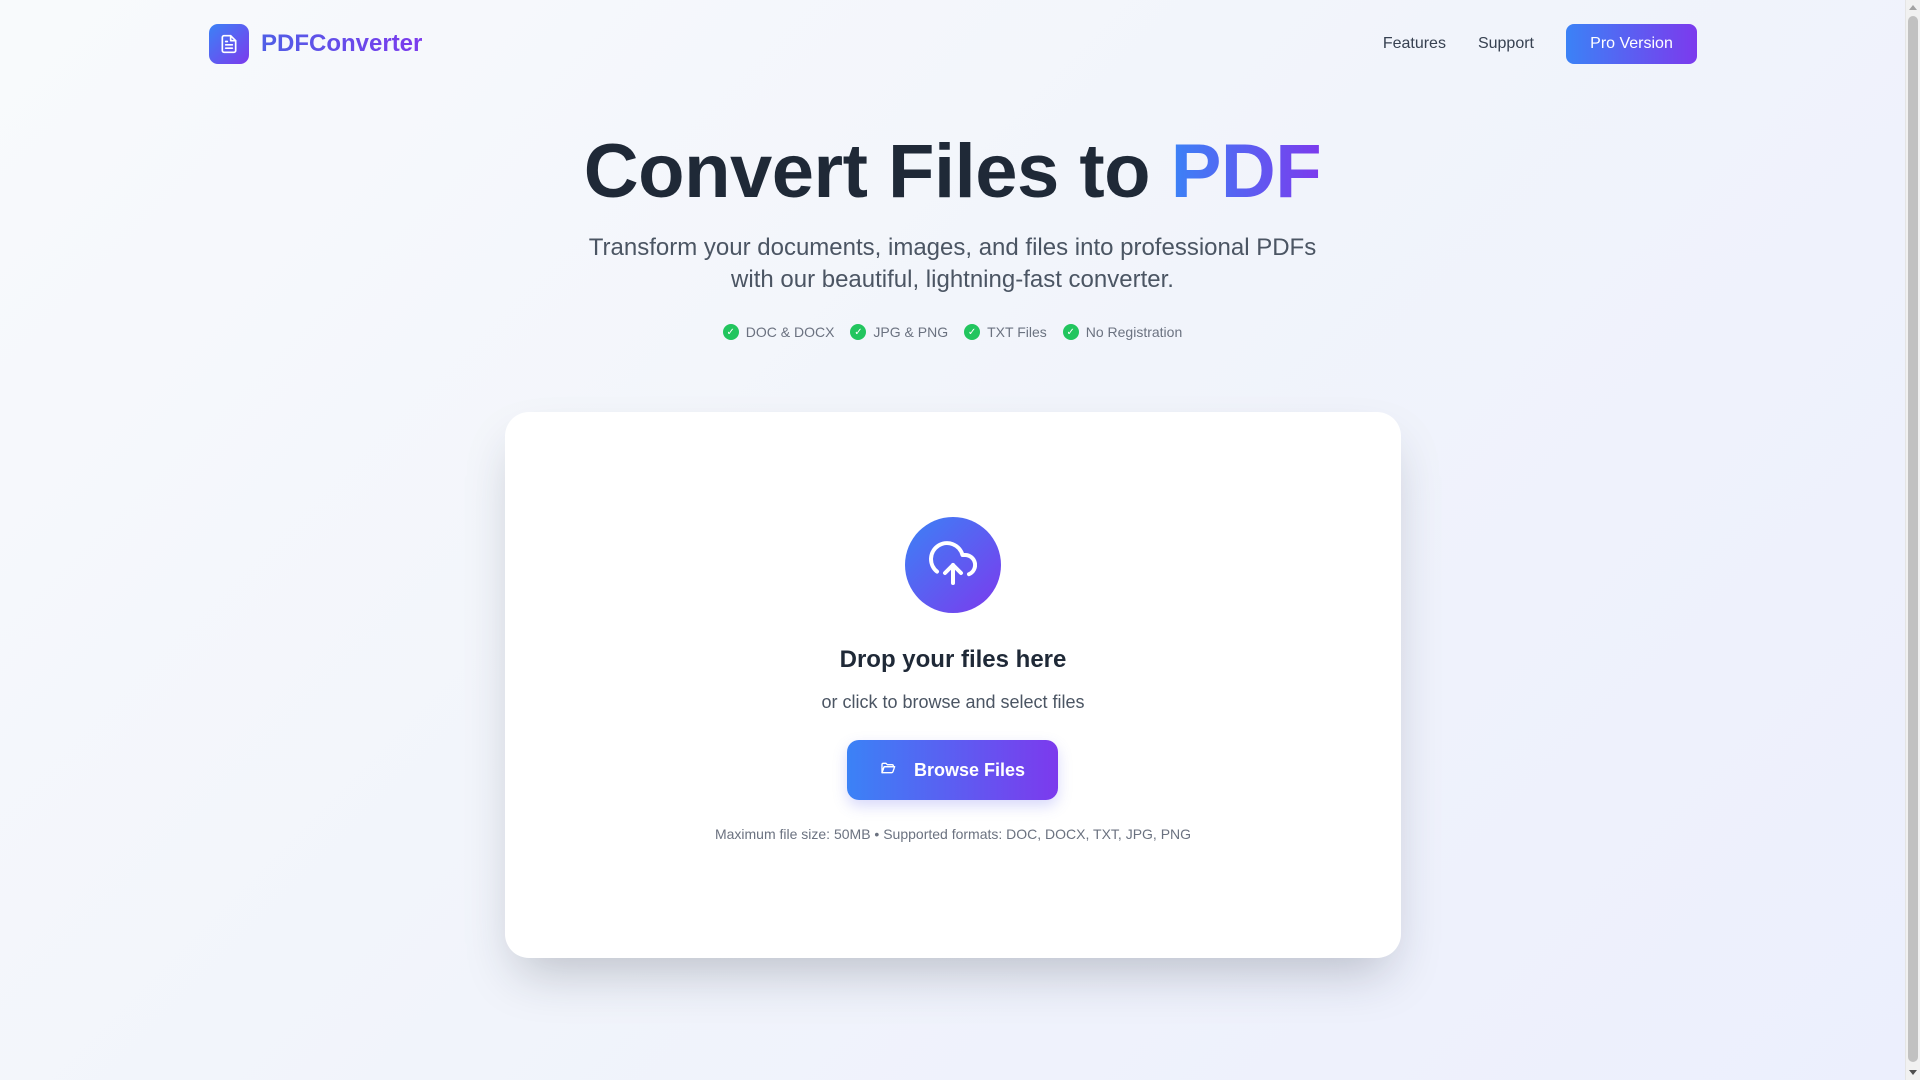  I want to click on folder-open-icon, so click(888, 770).